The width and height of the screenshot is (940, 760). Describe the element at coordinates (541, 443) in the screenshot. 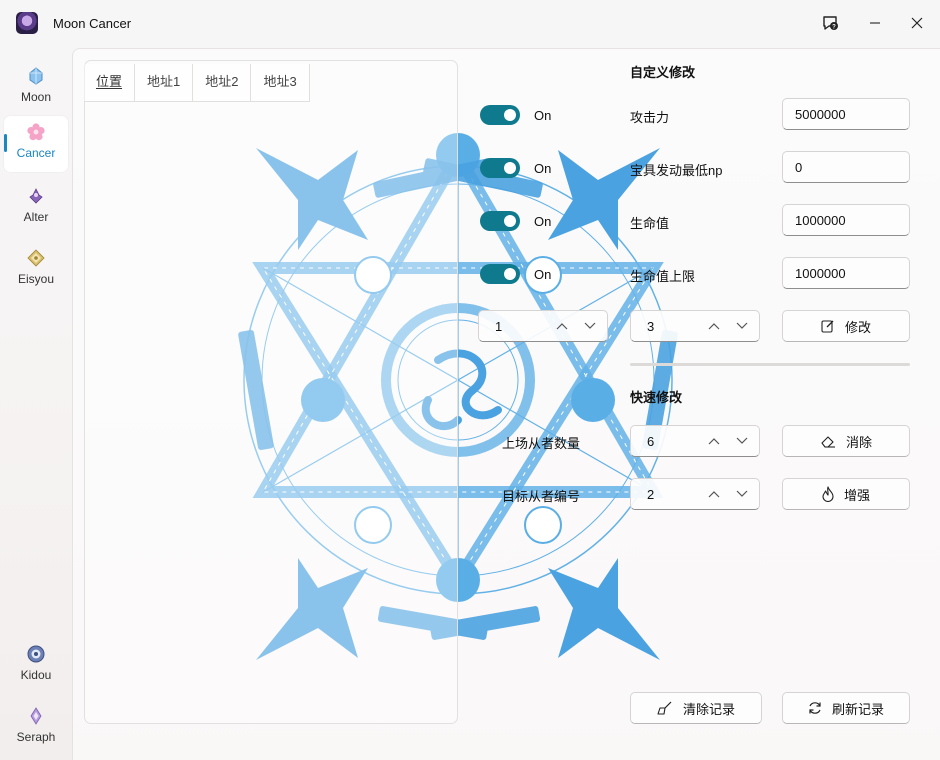

I see `servant-count-label: 上场从者数量` at that location.